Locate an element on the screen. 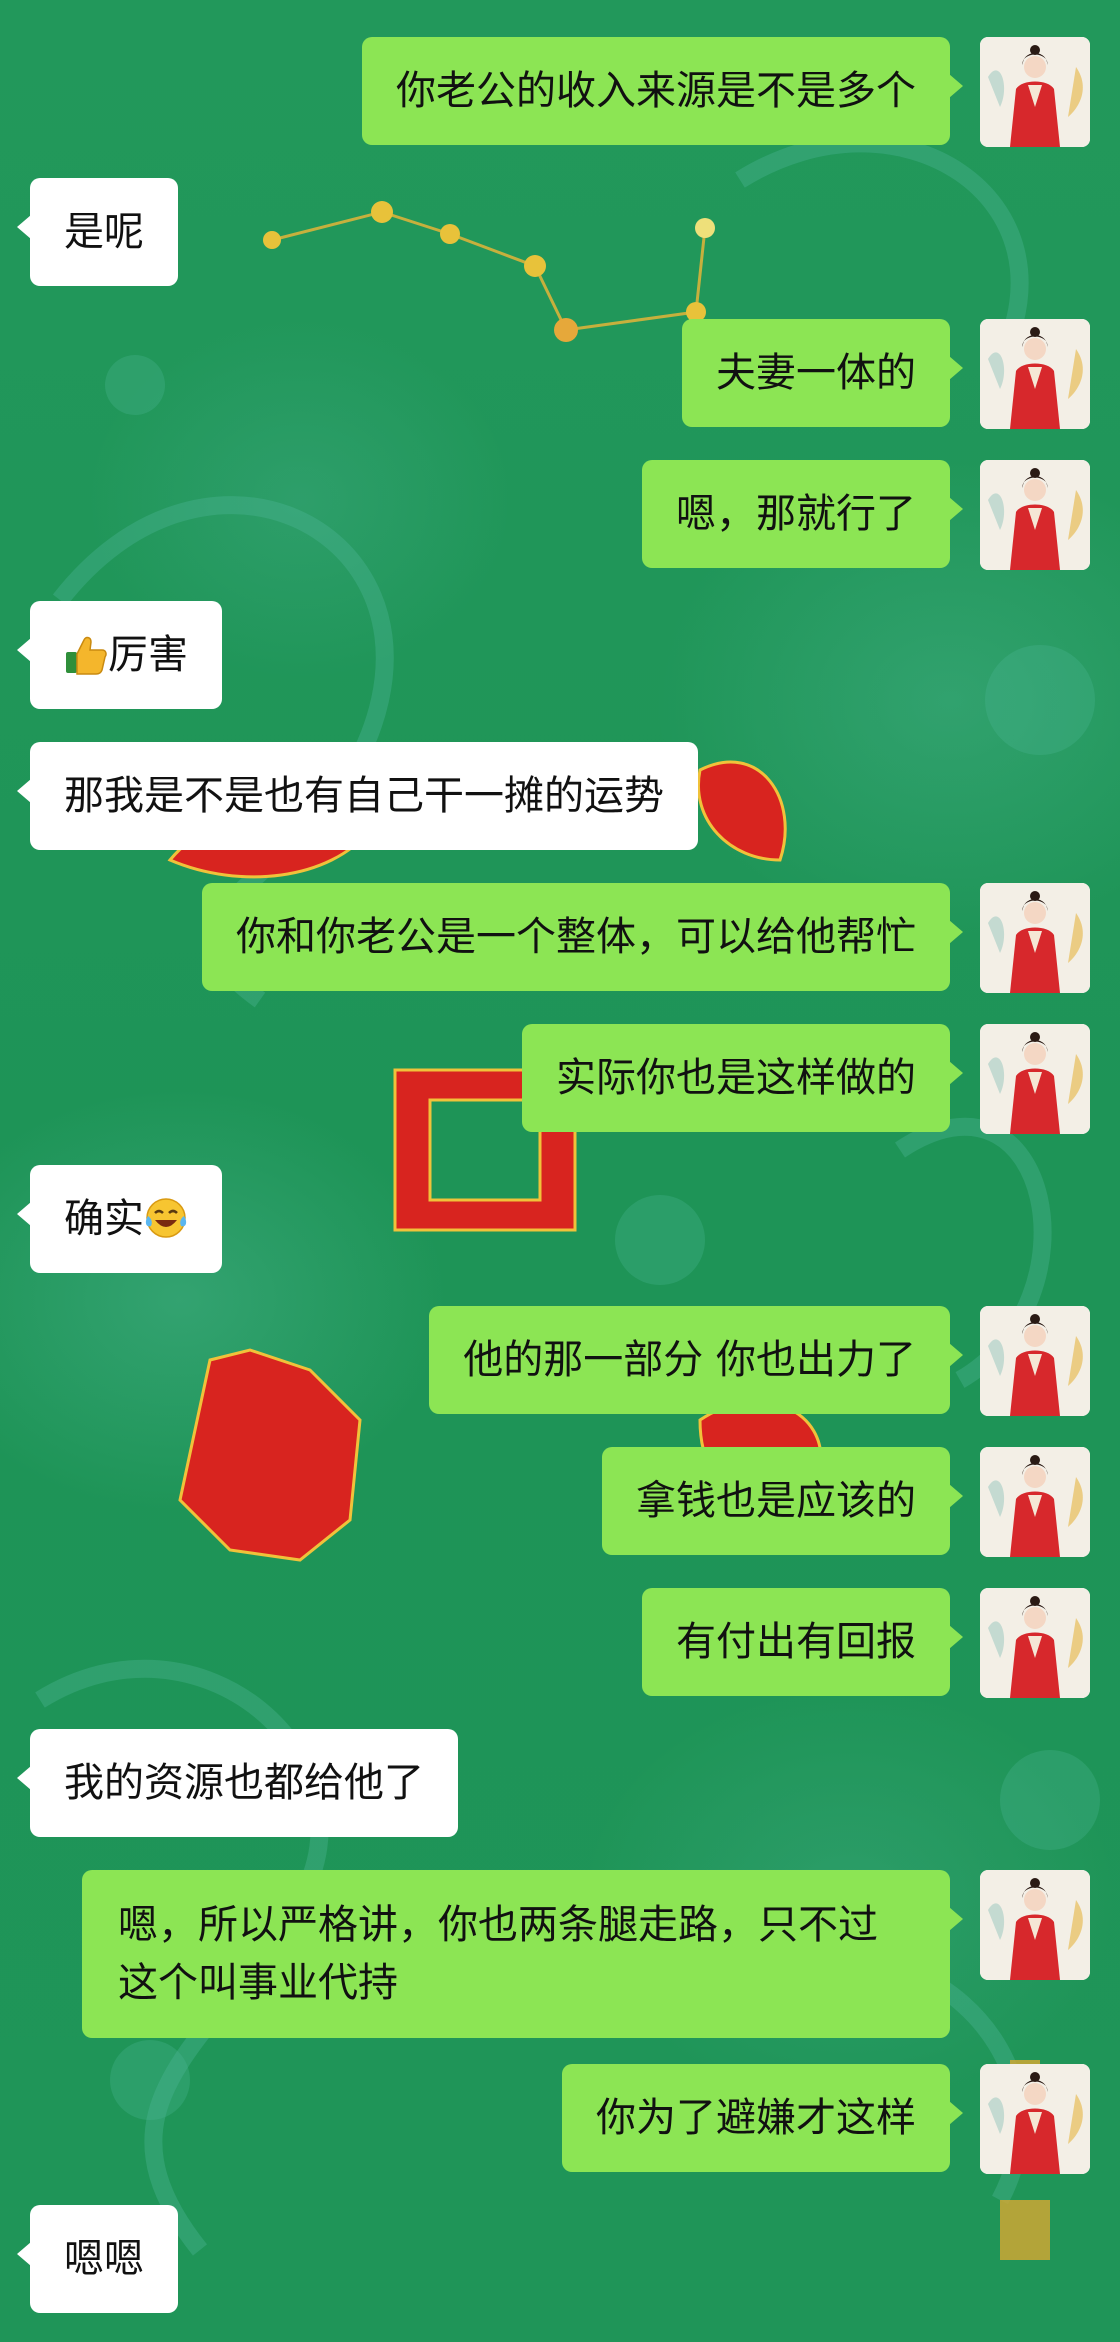 The height and width of the screenshot is (2342, 1120). outgoing-message: 你老公的收入来源是不是多个 is located at coordinates (662, 91).